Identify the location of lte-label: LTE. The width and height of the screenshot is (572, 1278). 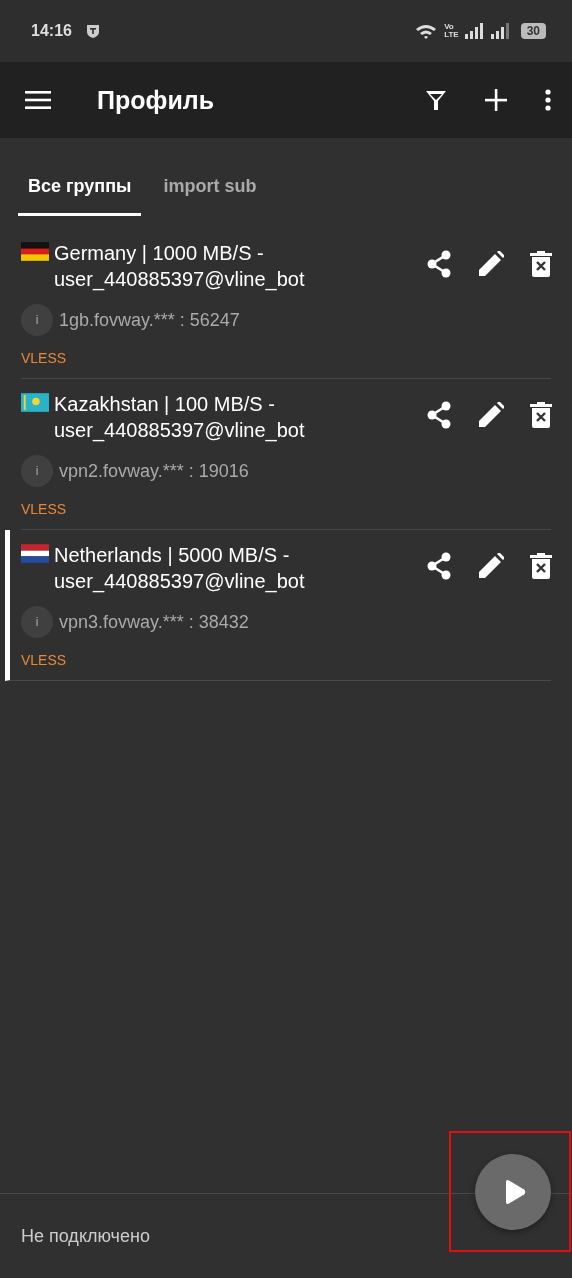
(451, 35).